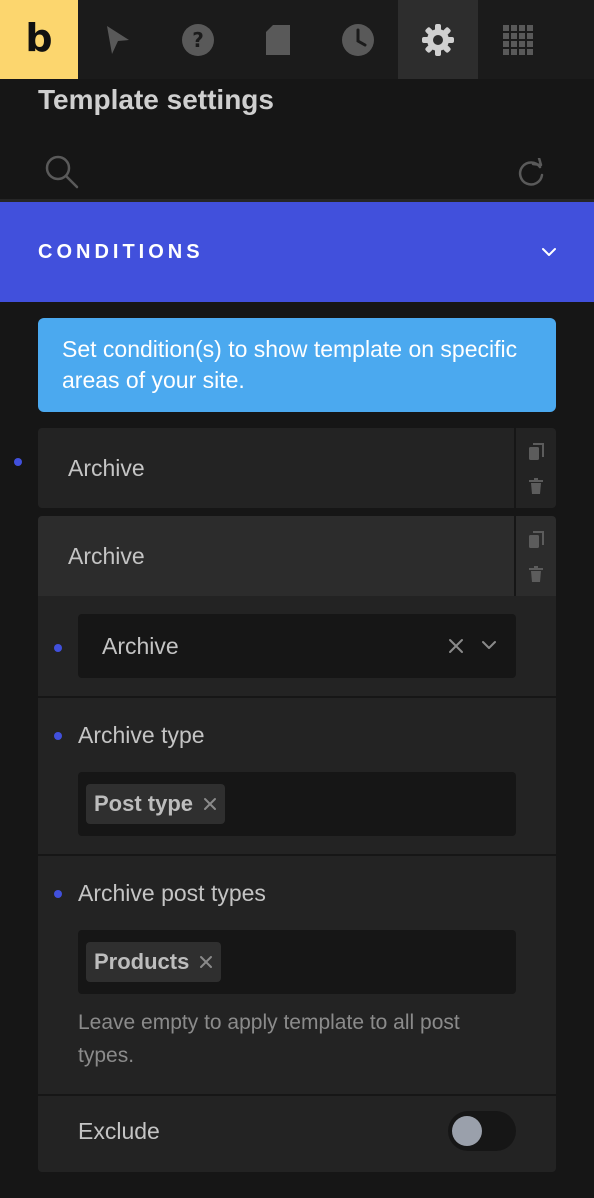 The width and height of the screenshot is (594, 1198). Describe the element at coordinates (297, 556) in the screenshot. I see `condition-row-expanded: Archive` at that location.